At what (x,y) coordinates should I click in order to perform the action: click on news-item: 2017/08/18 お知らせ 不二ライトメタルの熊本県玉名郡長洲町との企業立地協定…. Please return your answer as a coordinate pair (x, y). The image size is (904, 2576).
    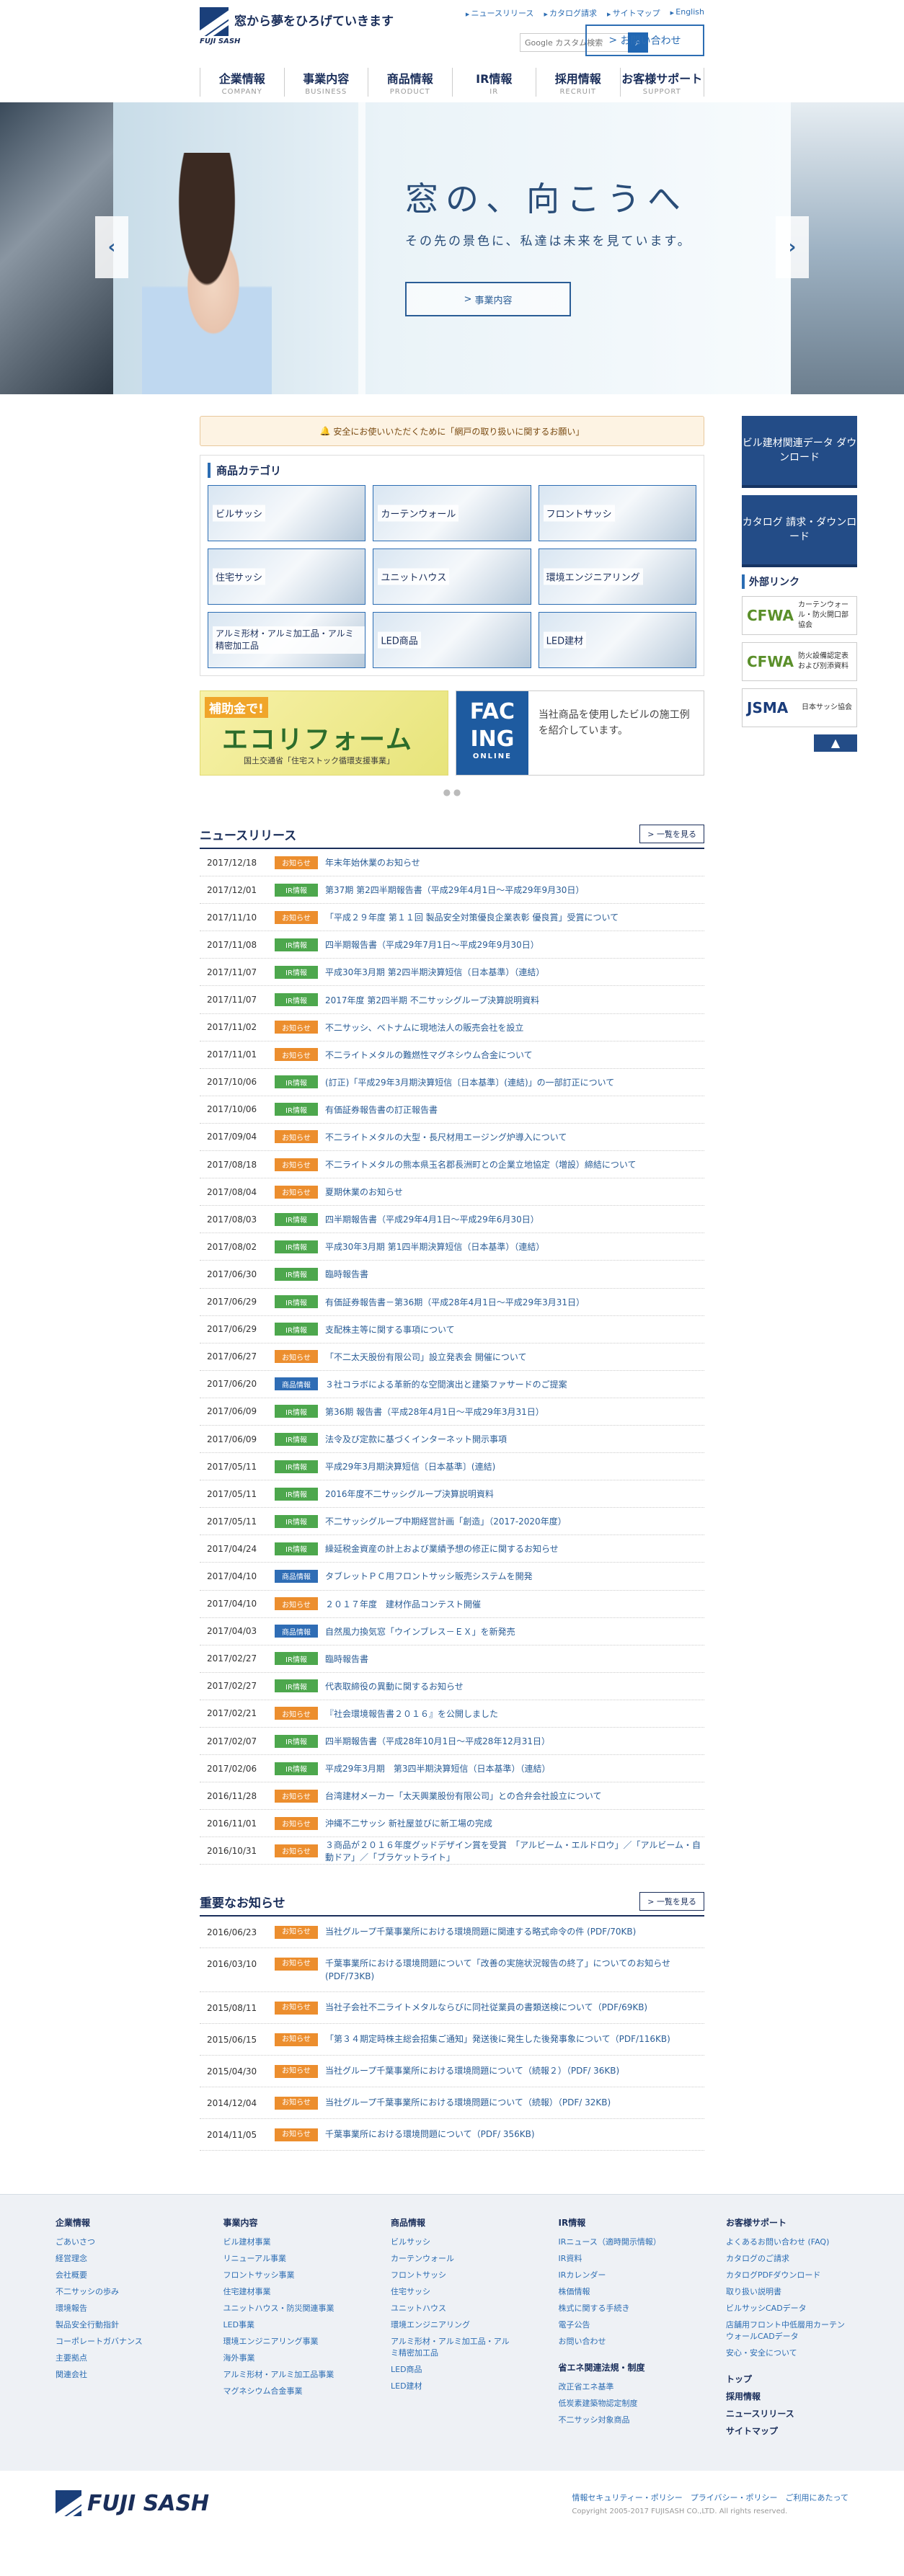
    Looking at the image, I should click on (452, 1165).